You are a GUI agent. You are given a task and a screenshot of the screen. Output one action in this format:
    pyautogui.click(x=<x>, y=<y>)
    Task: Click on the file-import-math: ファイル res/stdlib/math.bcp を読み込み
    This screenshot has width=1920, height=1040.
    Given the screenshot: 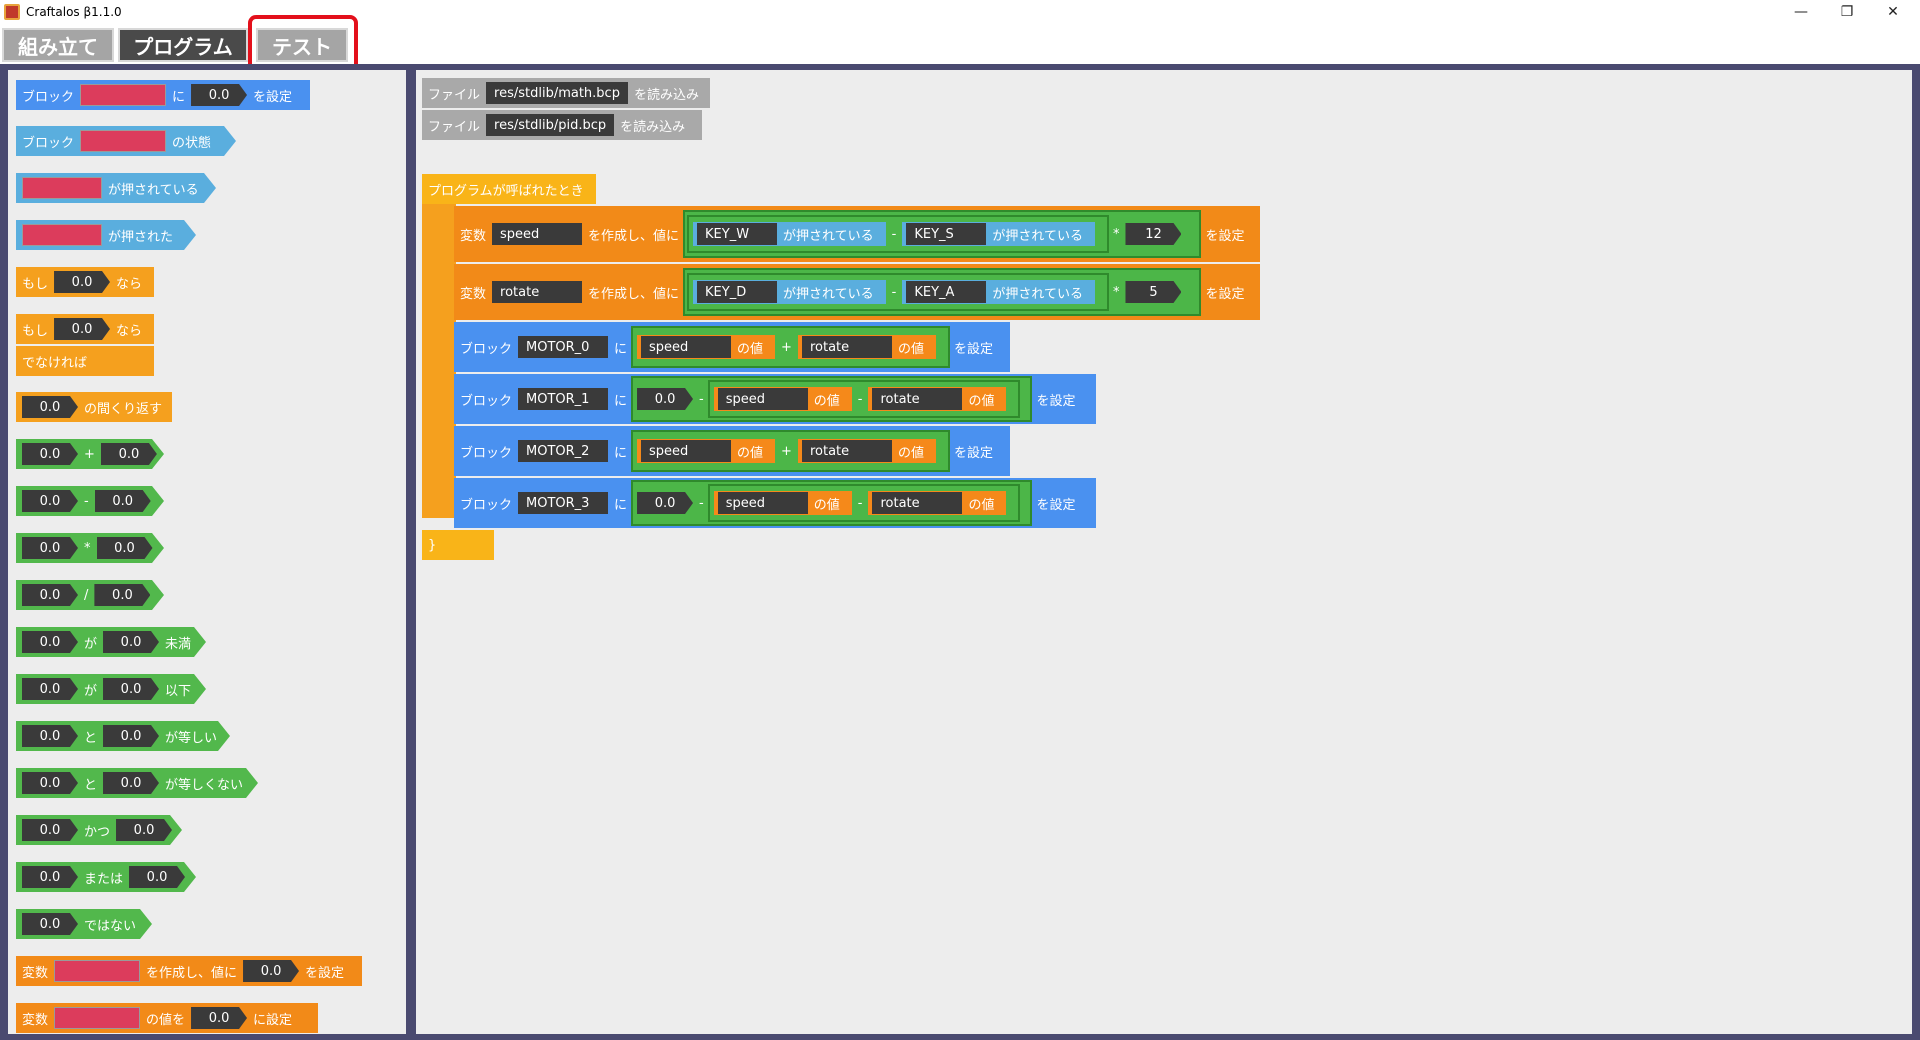 What is the action you would take?
    pyautogui.click(x=566, y=93)
    